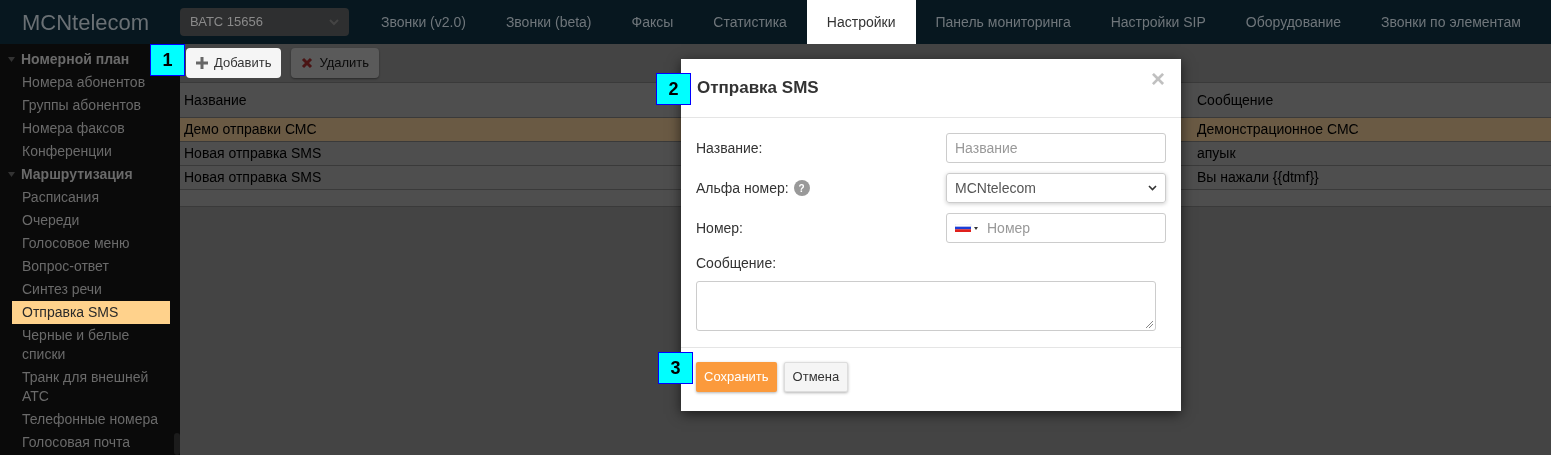 This screenshot has width=1551, height=455. Describe the element at coordinates (861, 22) in the screenshot. I see `nav-tab: Настройки` at that location.